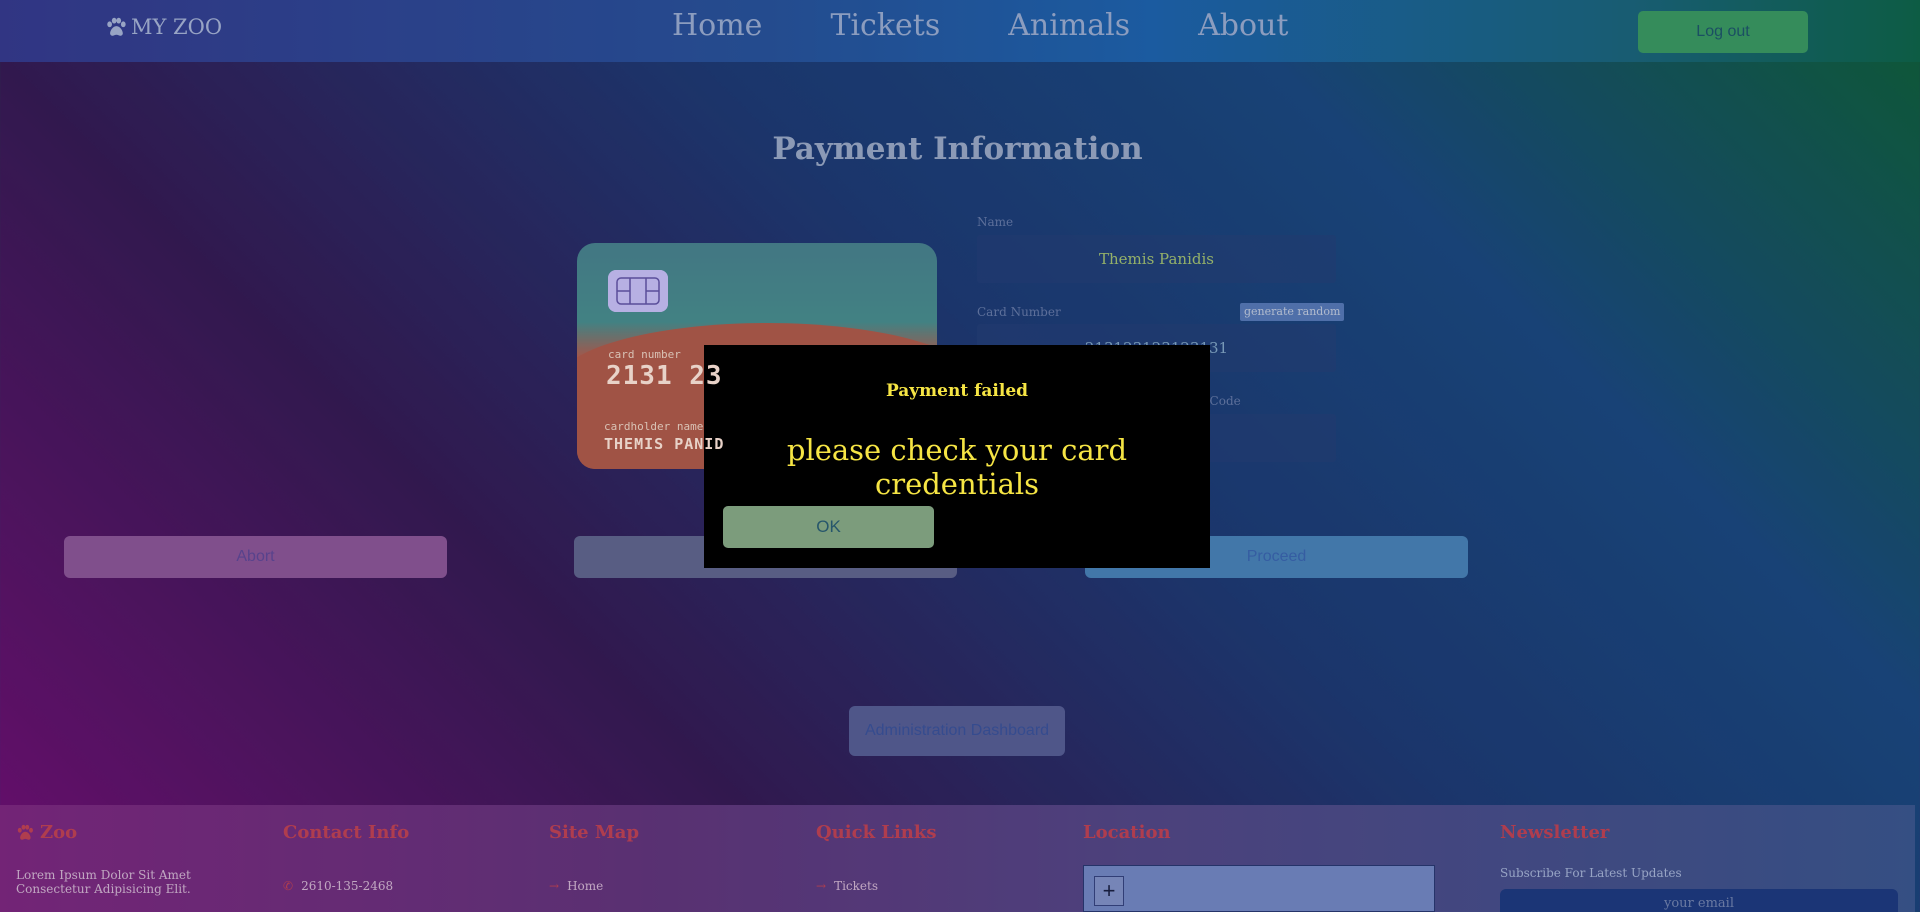 The image size is (1920, 912). Describe the element at coordinates (957, 731) in the screenshot. I see `admin-dashboard-button: Administration Dashboard` at that location.